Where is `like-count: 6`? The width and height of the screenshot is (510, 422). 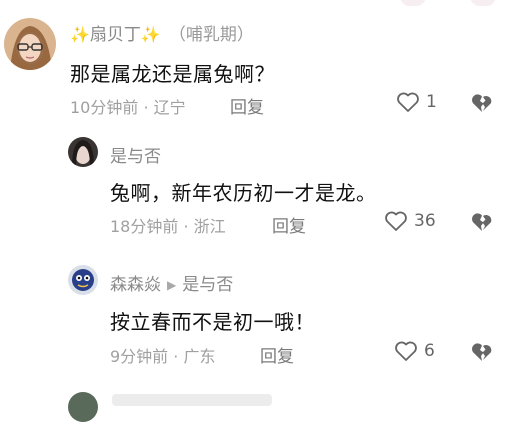 like-count: 6 is located at coordinates (429, 351).